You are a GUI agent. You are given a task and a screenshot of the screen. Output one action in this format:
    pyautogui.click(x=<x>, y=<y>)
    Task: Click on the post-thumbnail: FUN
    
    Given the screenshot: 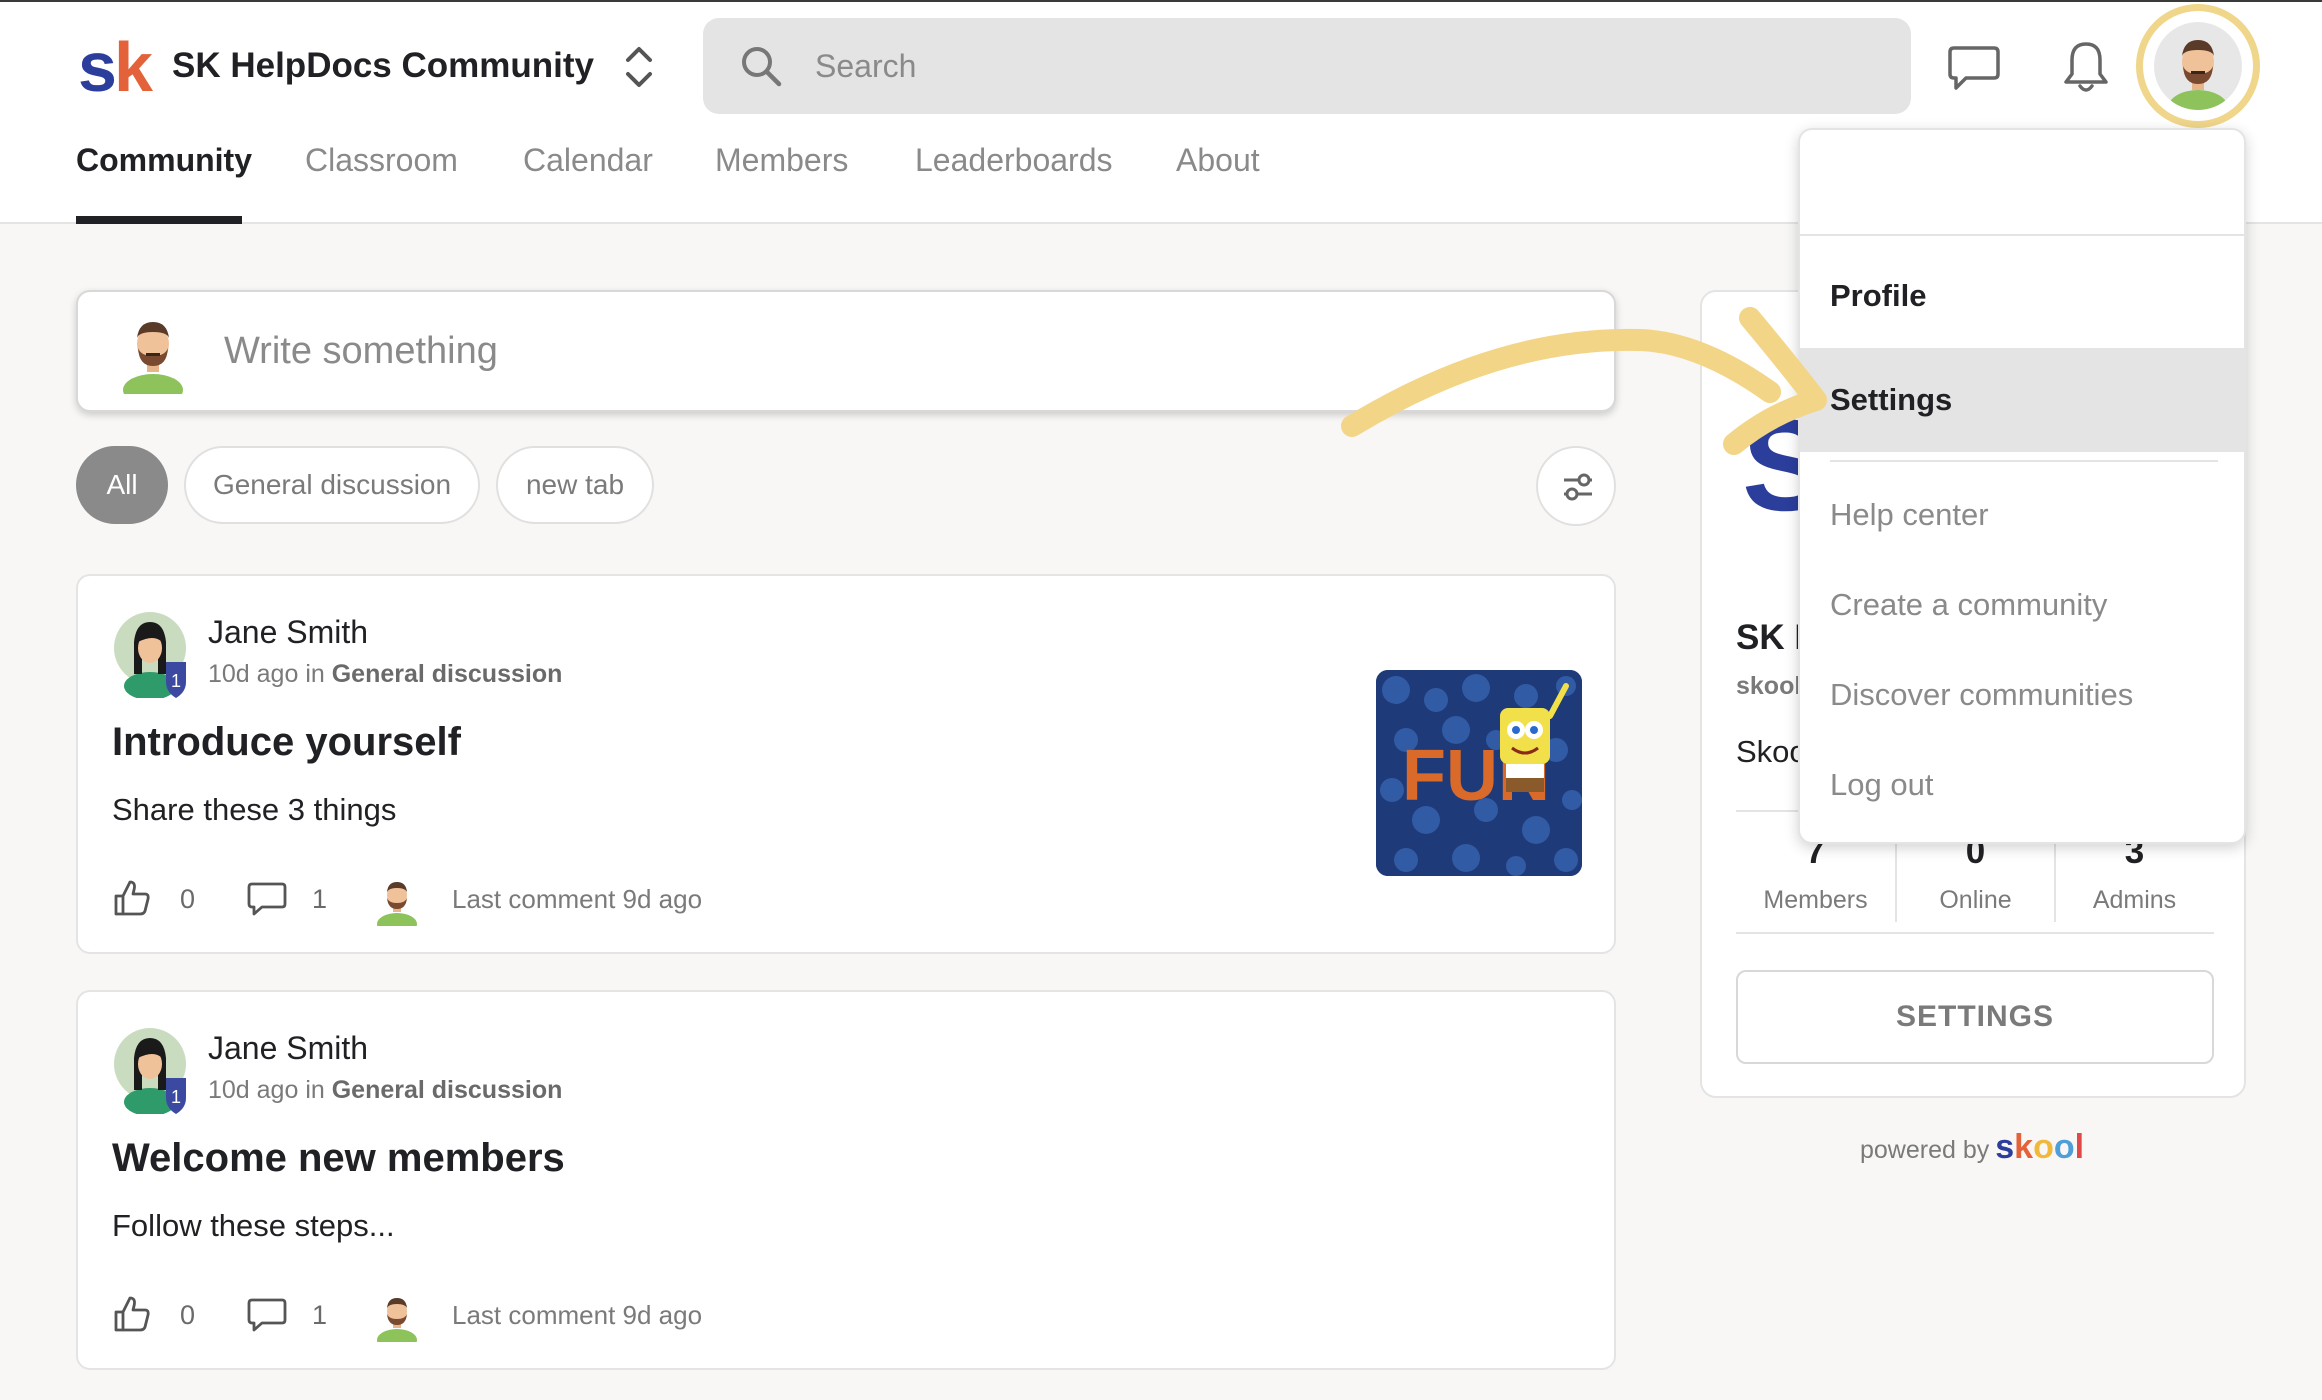 What is the action you would take?
    pyautogui.click(x=1479, y=773)
    